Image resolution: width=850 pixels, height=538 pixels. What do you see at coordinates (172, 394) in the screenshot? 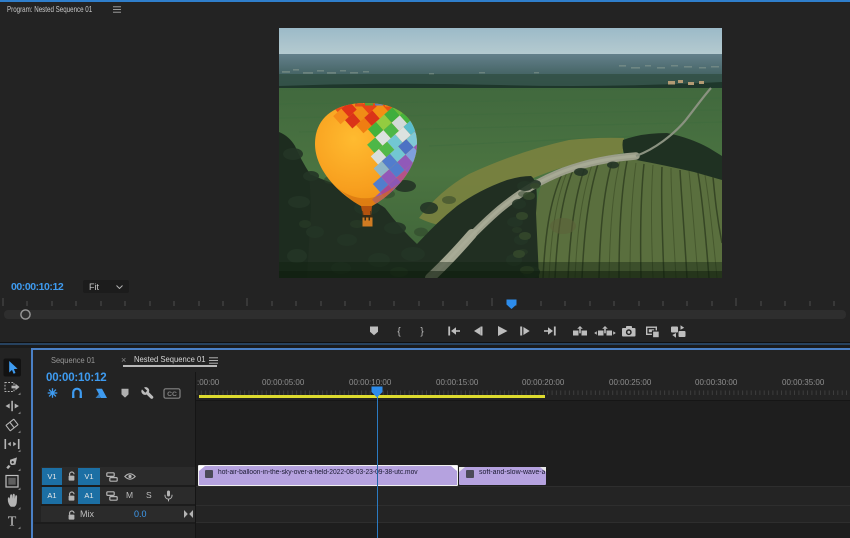
I see `svg-text: CC` at bounding box center [172, 394].